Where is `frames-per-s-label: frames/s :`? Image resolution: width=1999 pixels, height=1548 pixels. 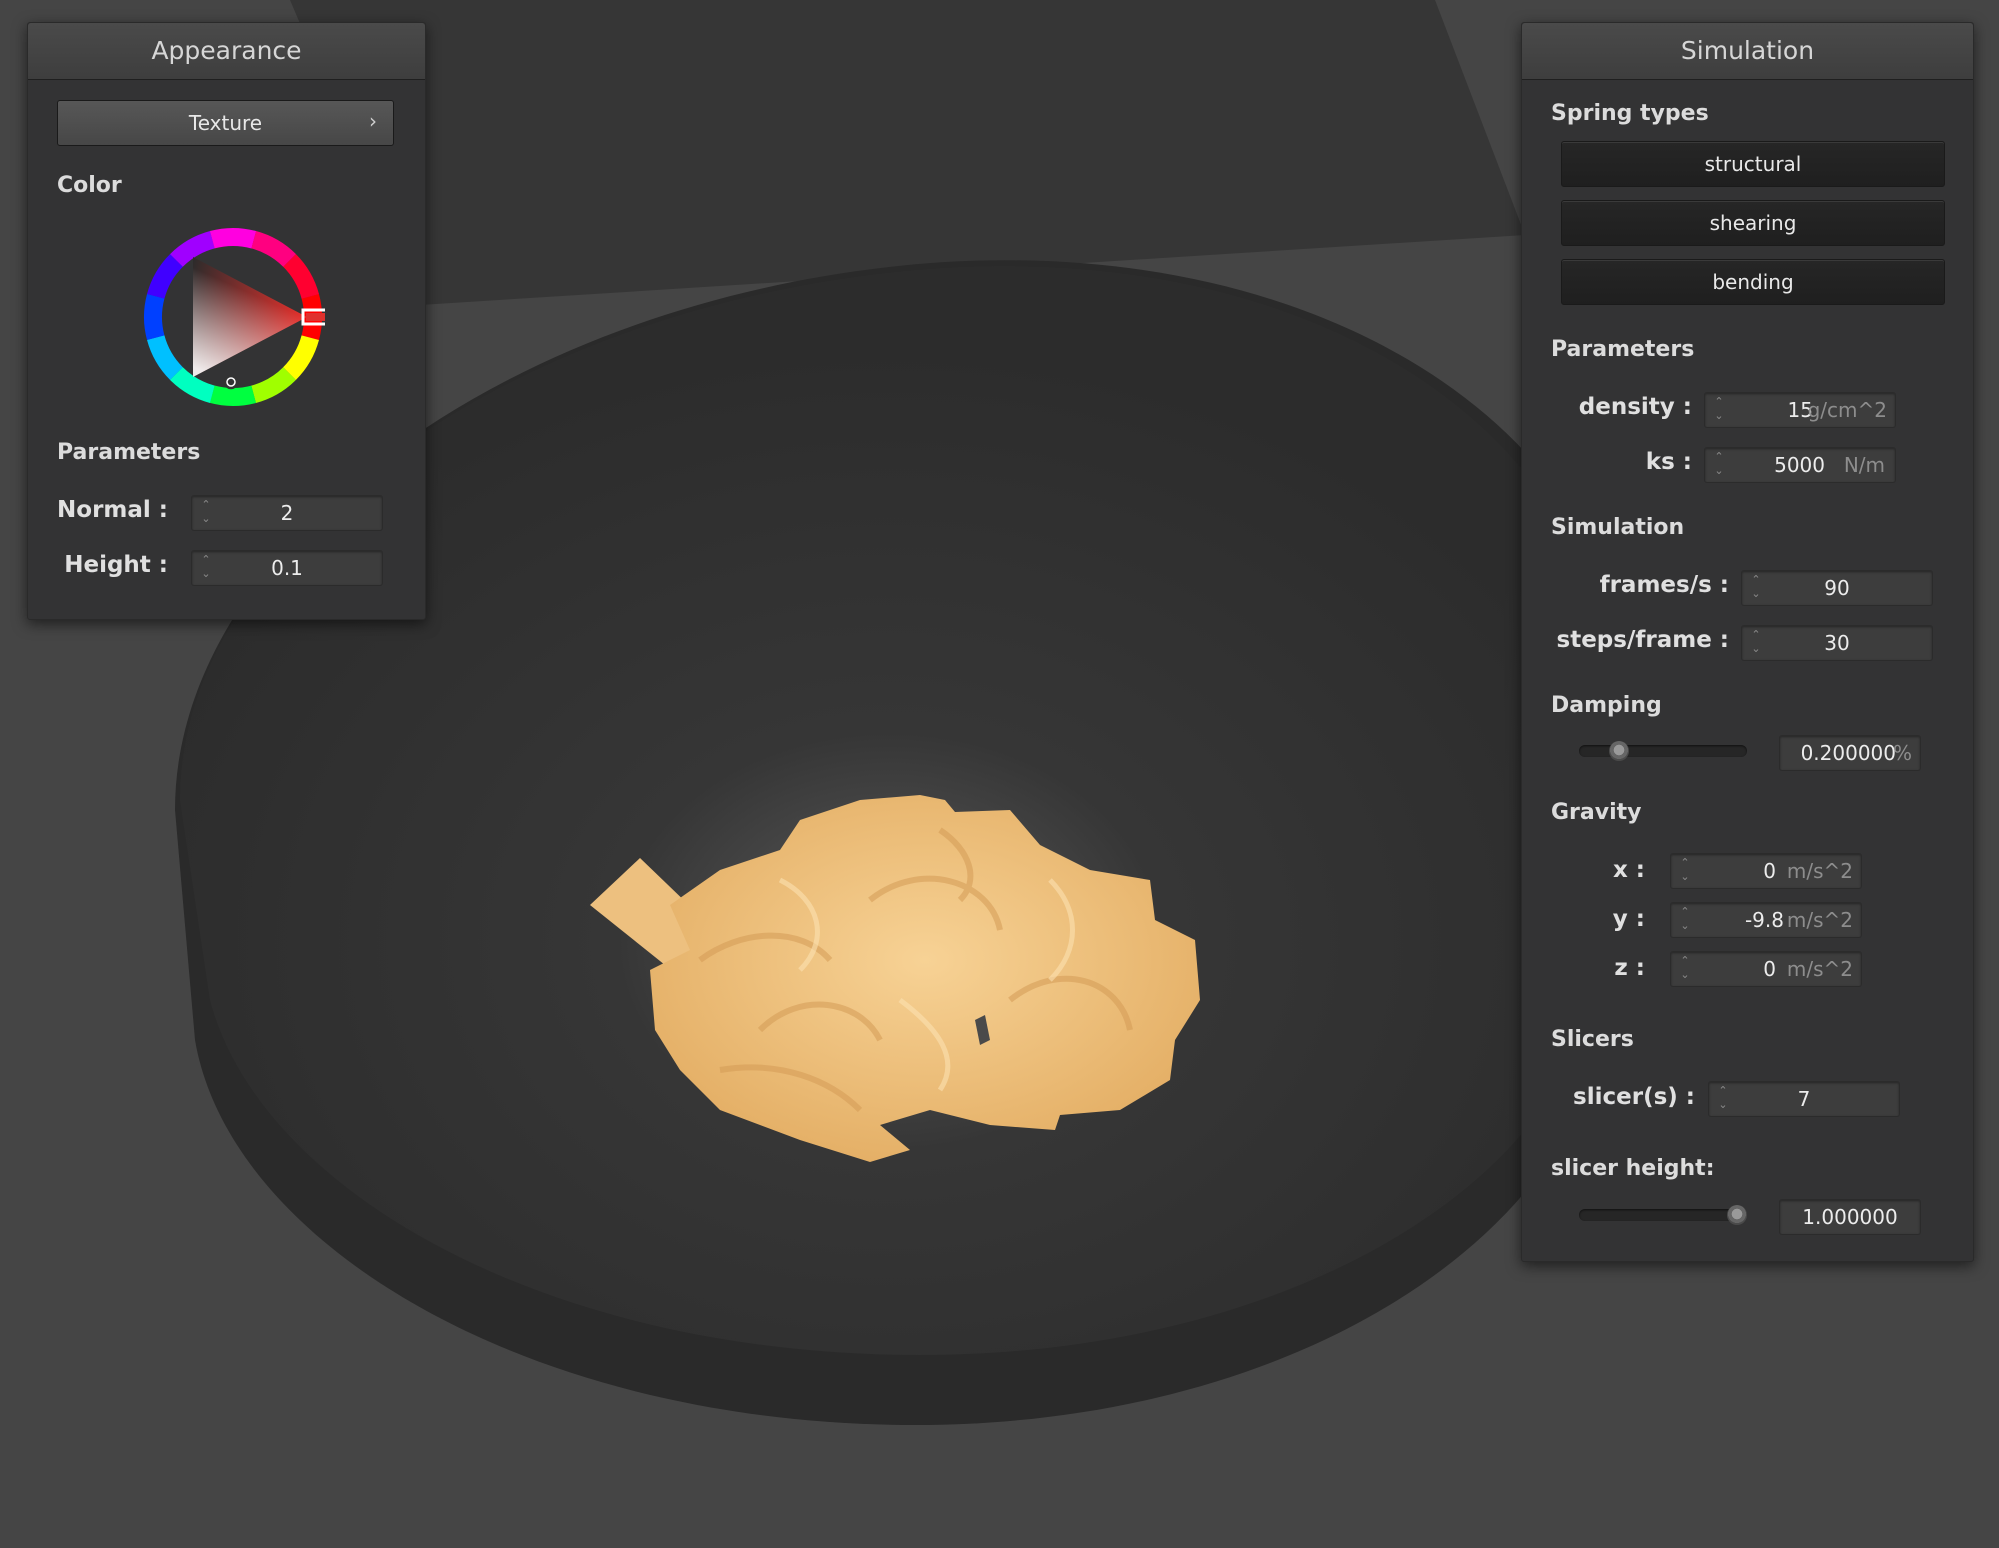 frames-per-s-label: frames/s : is located at coordinates (1664, 585).